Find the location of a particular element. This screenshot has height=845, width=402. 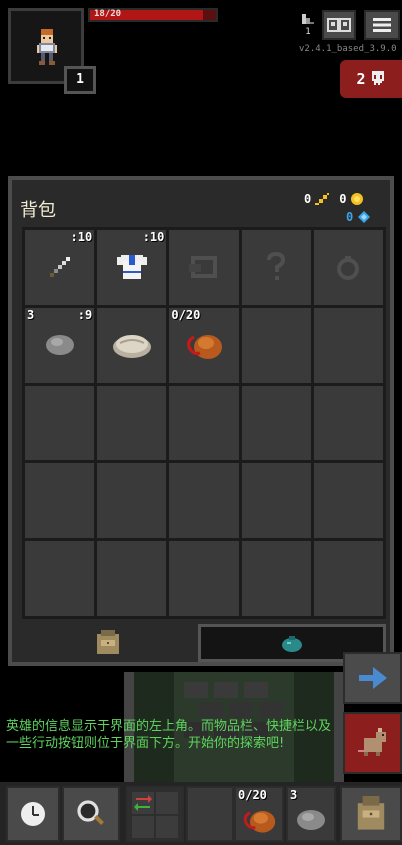

key-icon is located at coordinates (322, 199).